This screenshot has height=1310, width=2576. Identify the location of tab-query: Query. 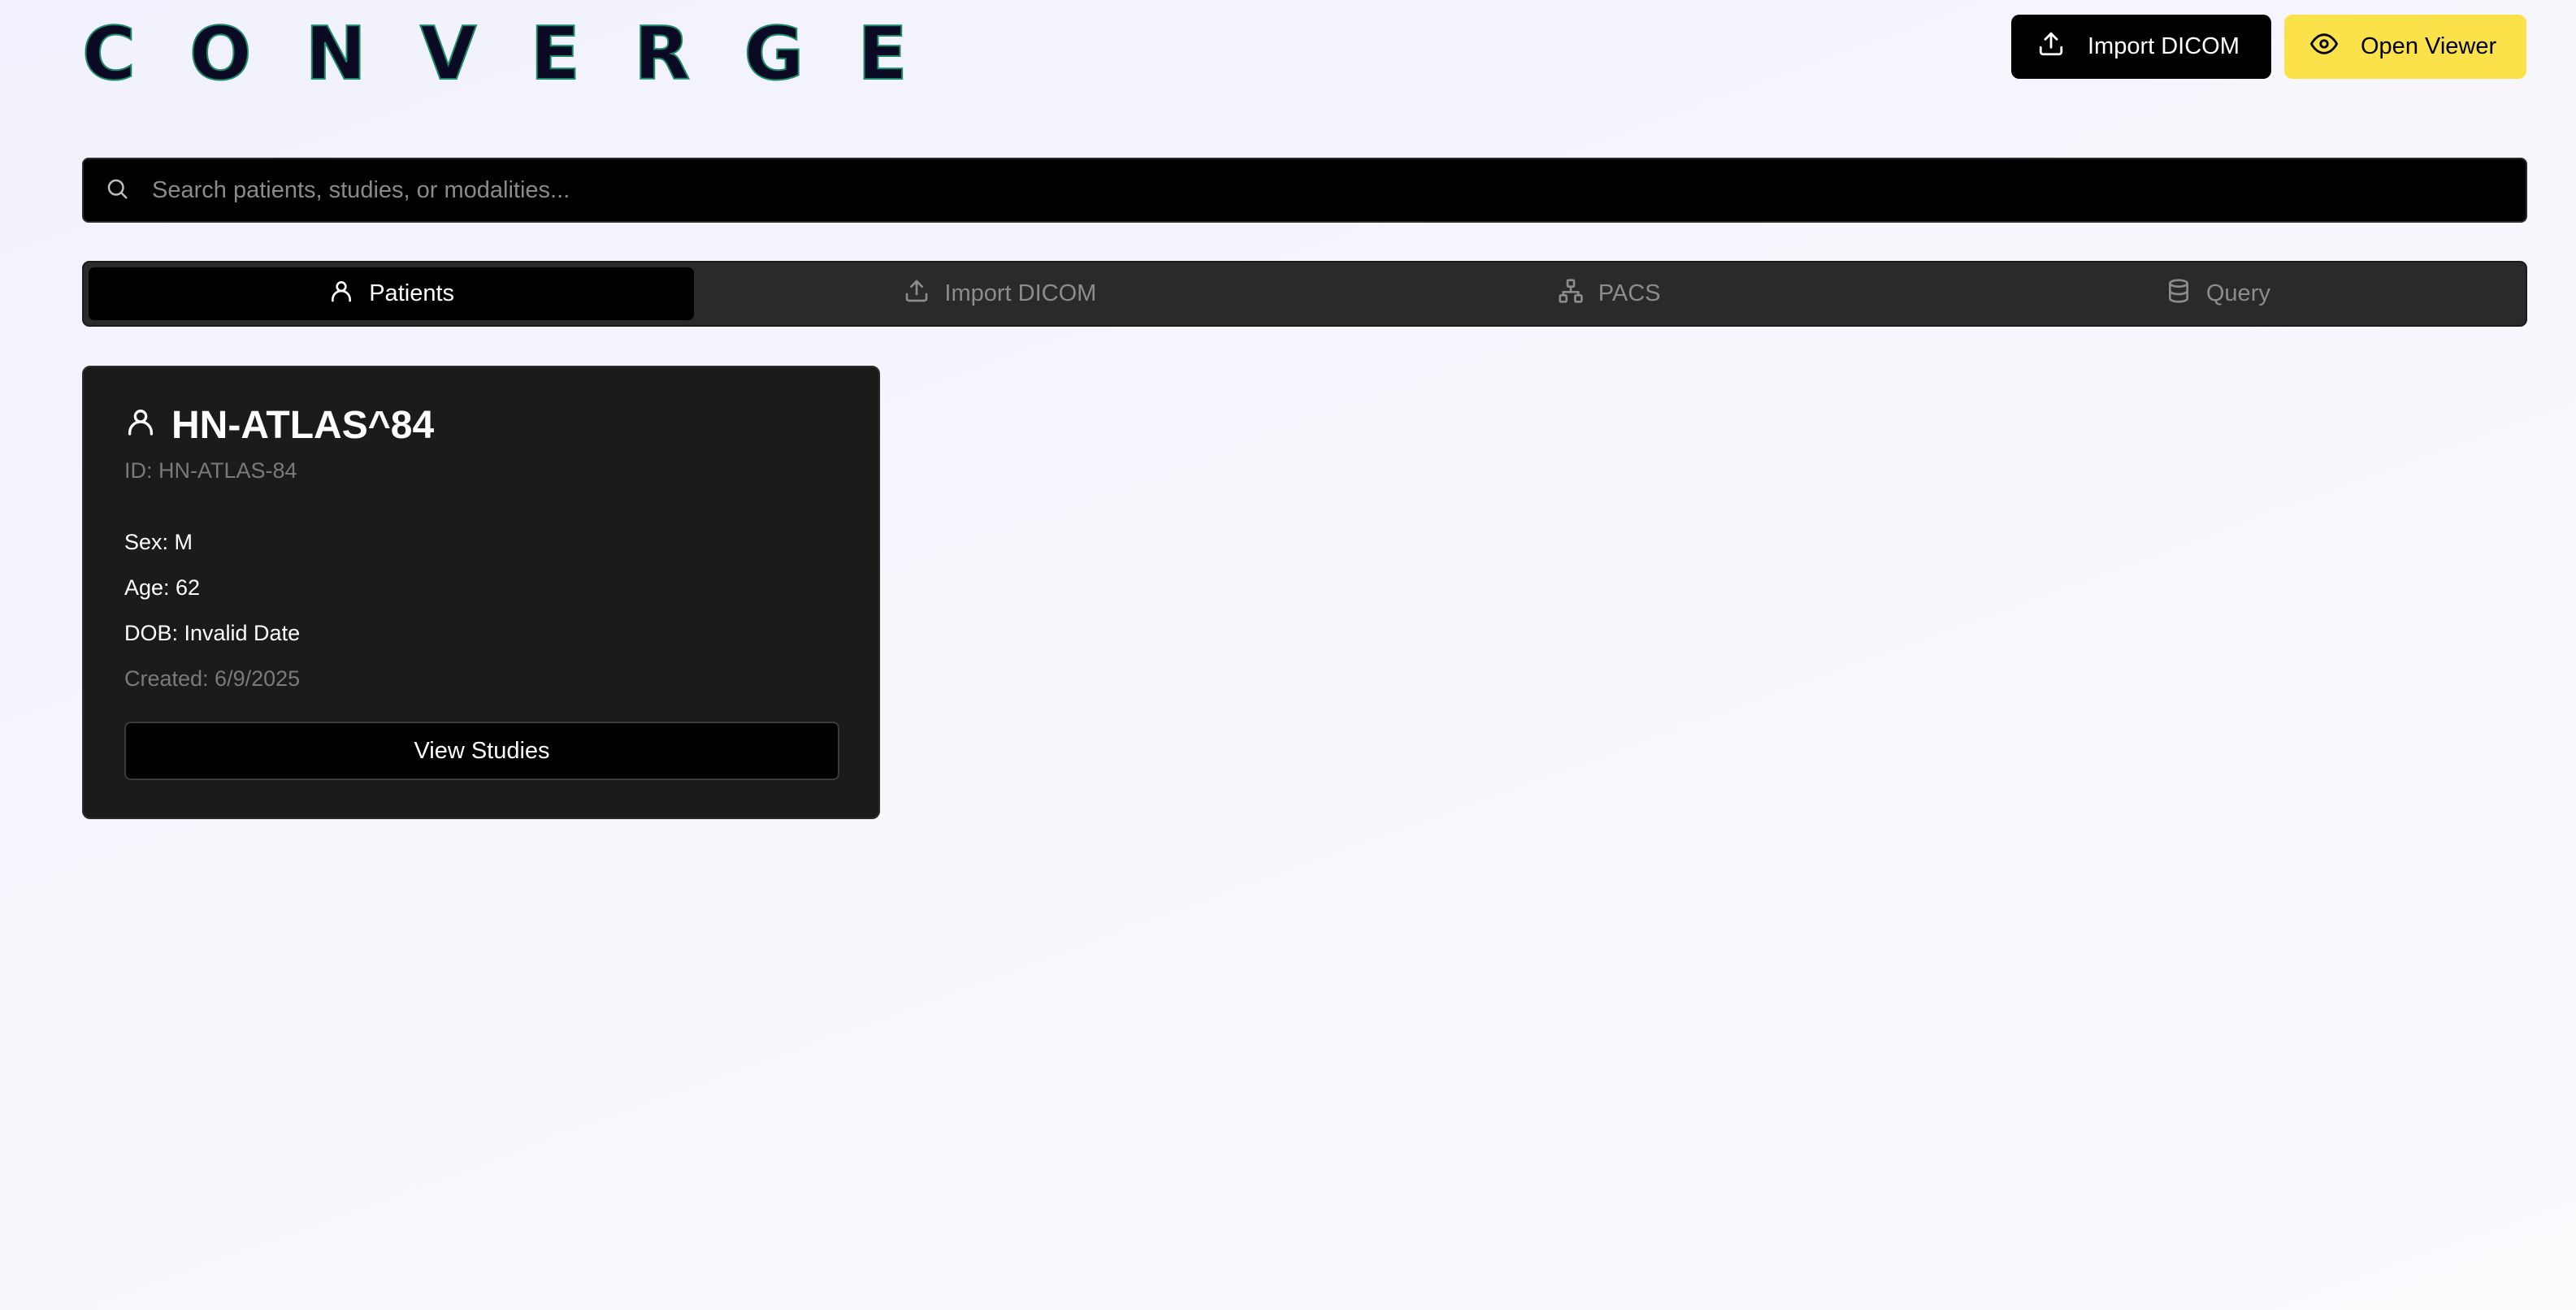
(2218, 293).